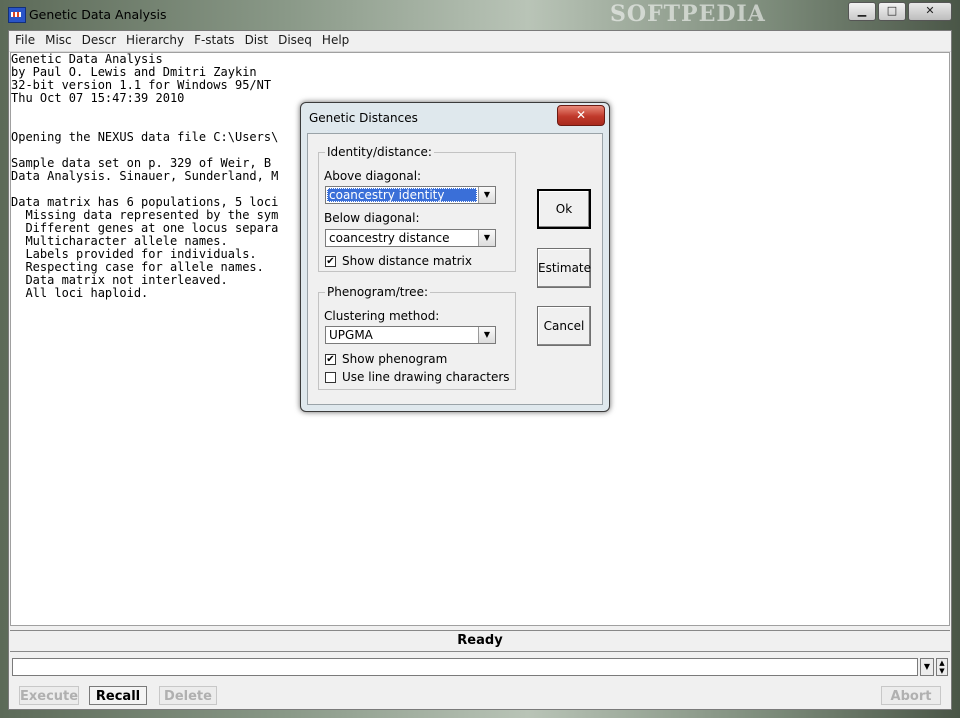  I want to click on below-diagonal-select: coancestry distance ▼, so click(410, 238).